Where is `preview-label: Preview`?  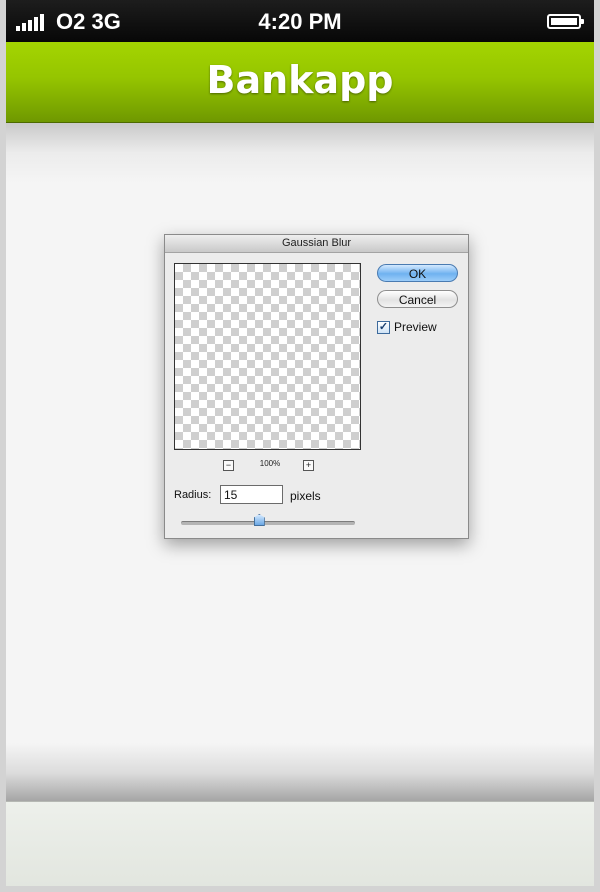
preview-label: Preview is located at coordinates (415, 327).